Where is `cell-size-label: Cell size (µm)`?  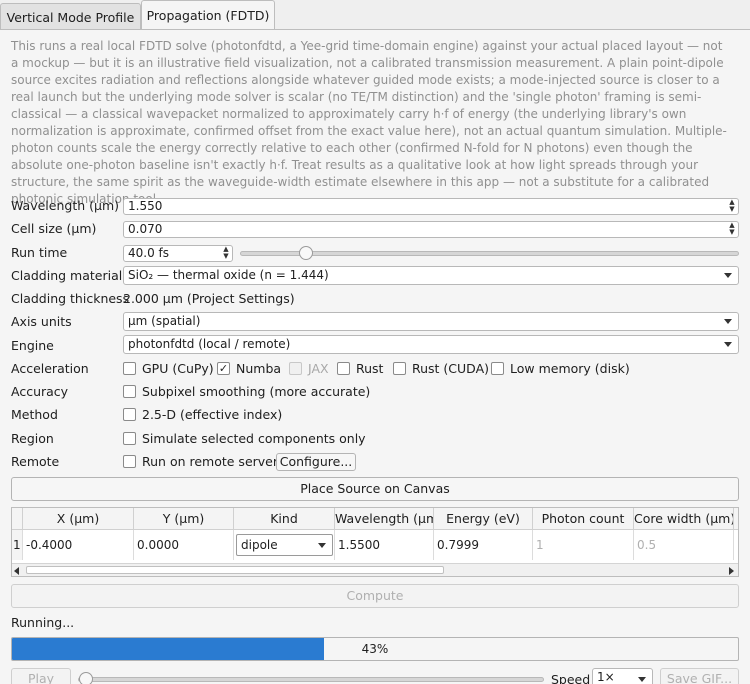 cell-size-label: Cell size (µm) is located at coordinates (54, 228).